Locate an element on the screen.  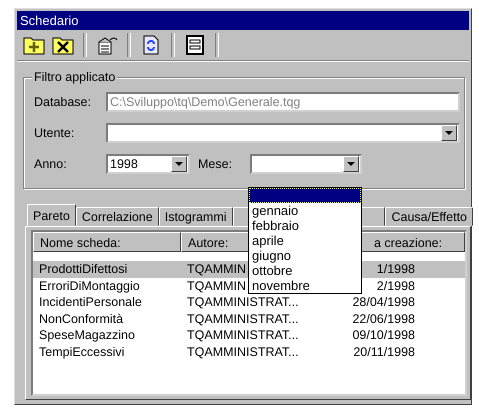
field-label: Anno: is located at coordinates (51, 164).